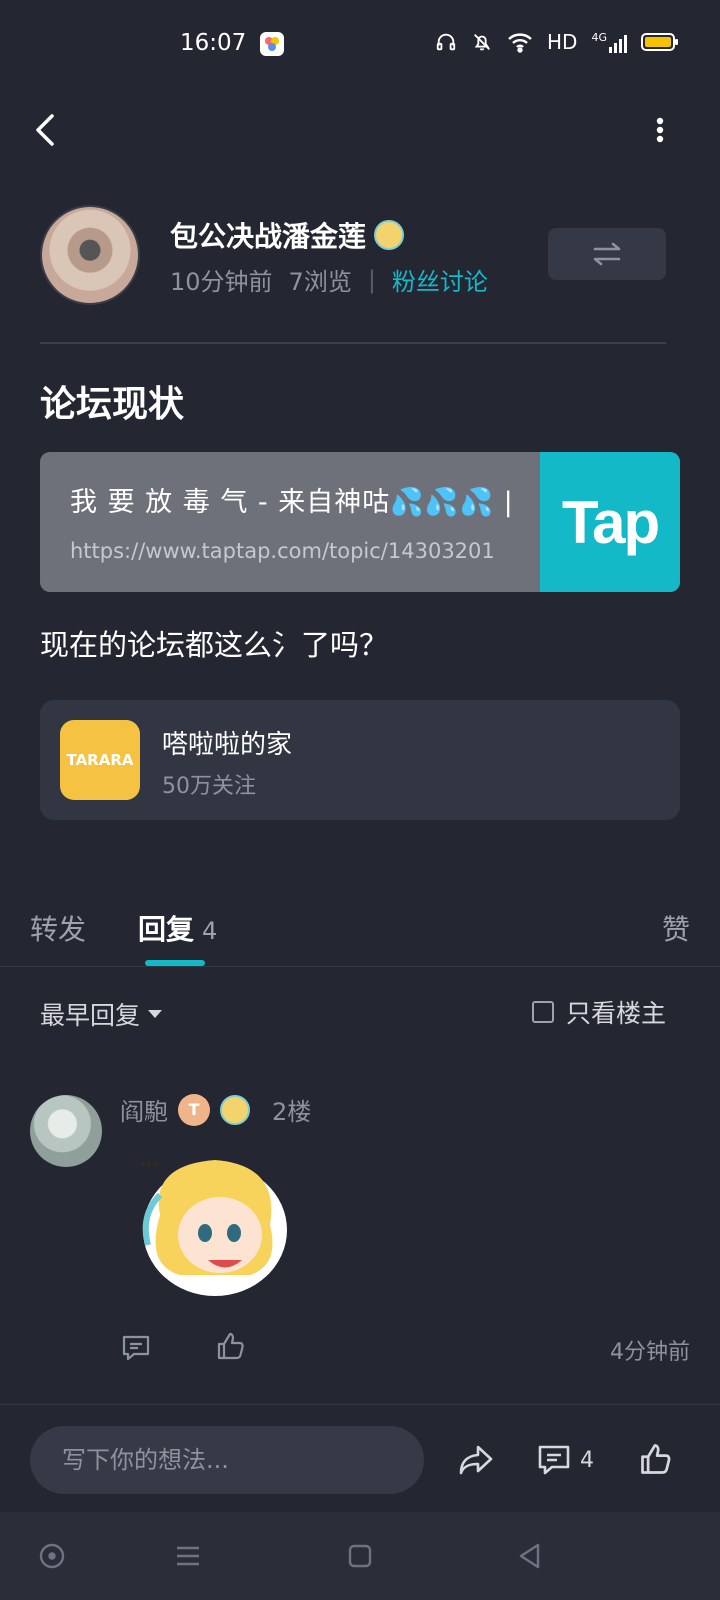 The image size is (720, 1600). What do you see at coordinates (282, 551) in the screenshot?
I see `link-card-url: https://www.taptap.com/topic/14303201` at bounding box center [282, 551].